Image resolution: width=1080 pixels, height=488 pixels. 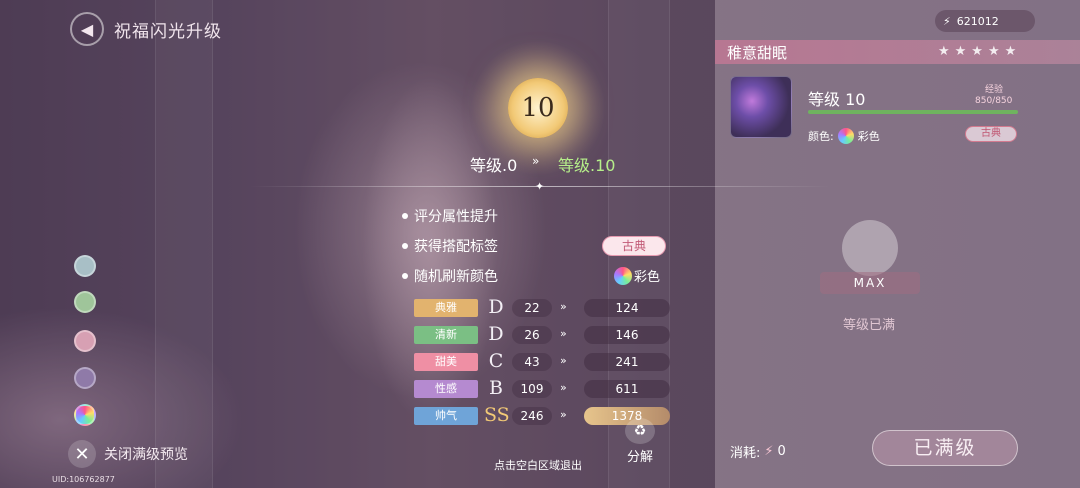 I want to click on cat-mascot-icon, so click(x=870, y=248).